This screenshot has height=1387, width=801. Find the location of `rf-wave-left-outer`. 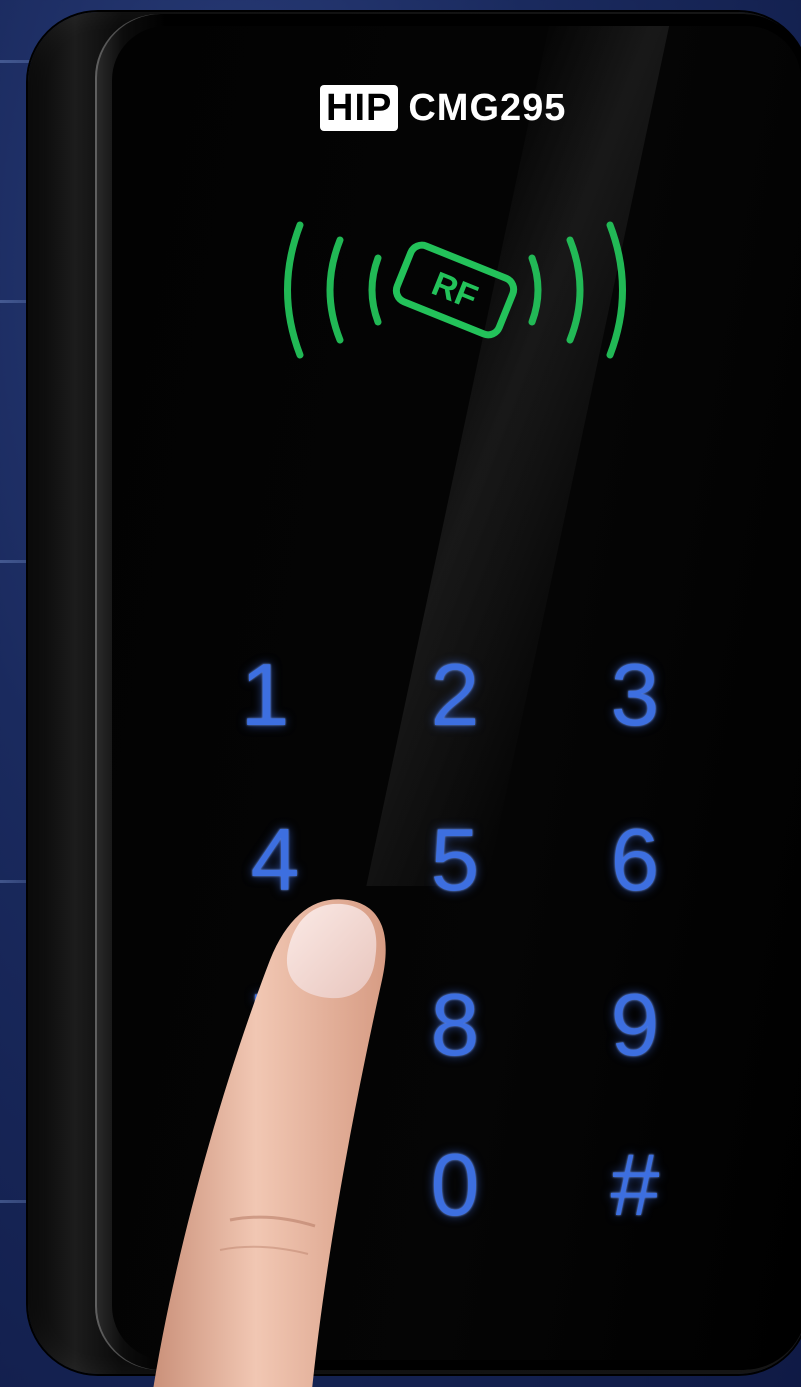

rf-wave-left-outer is located at coordinates (294, 290).